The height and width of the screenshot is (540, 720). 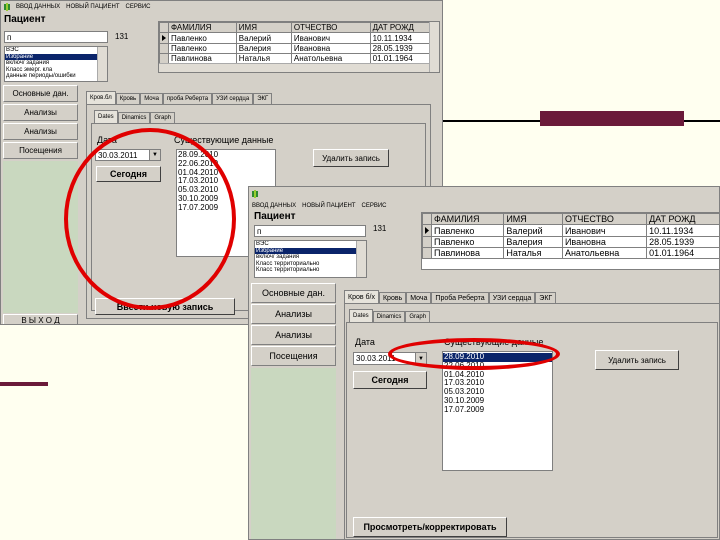 I want to click on tab-reberg-test: Проба Реберта, so click(x=460, y=297).